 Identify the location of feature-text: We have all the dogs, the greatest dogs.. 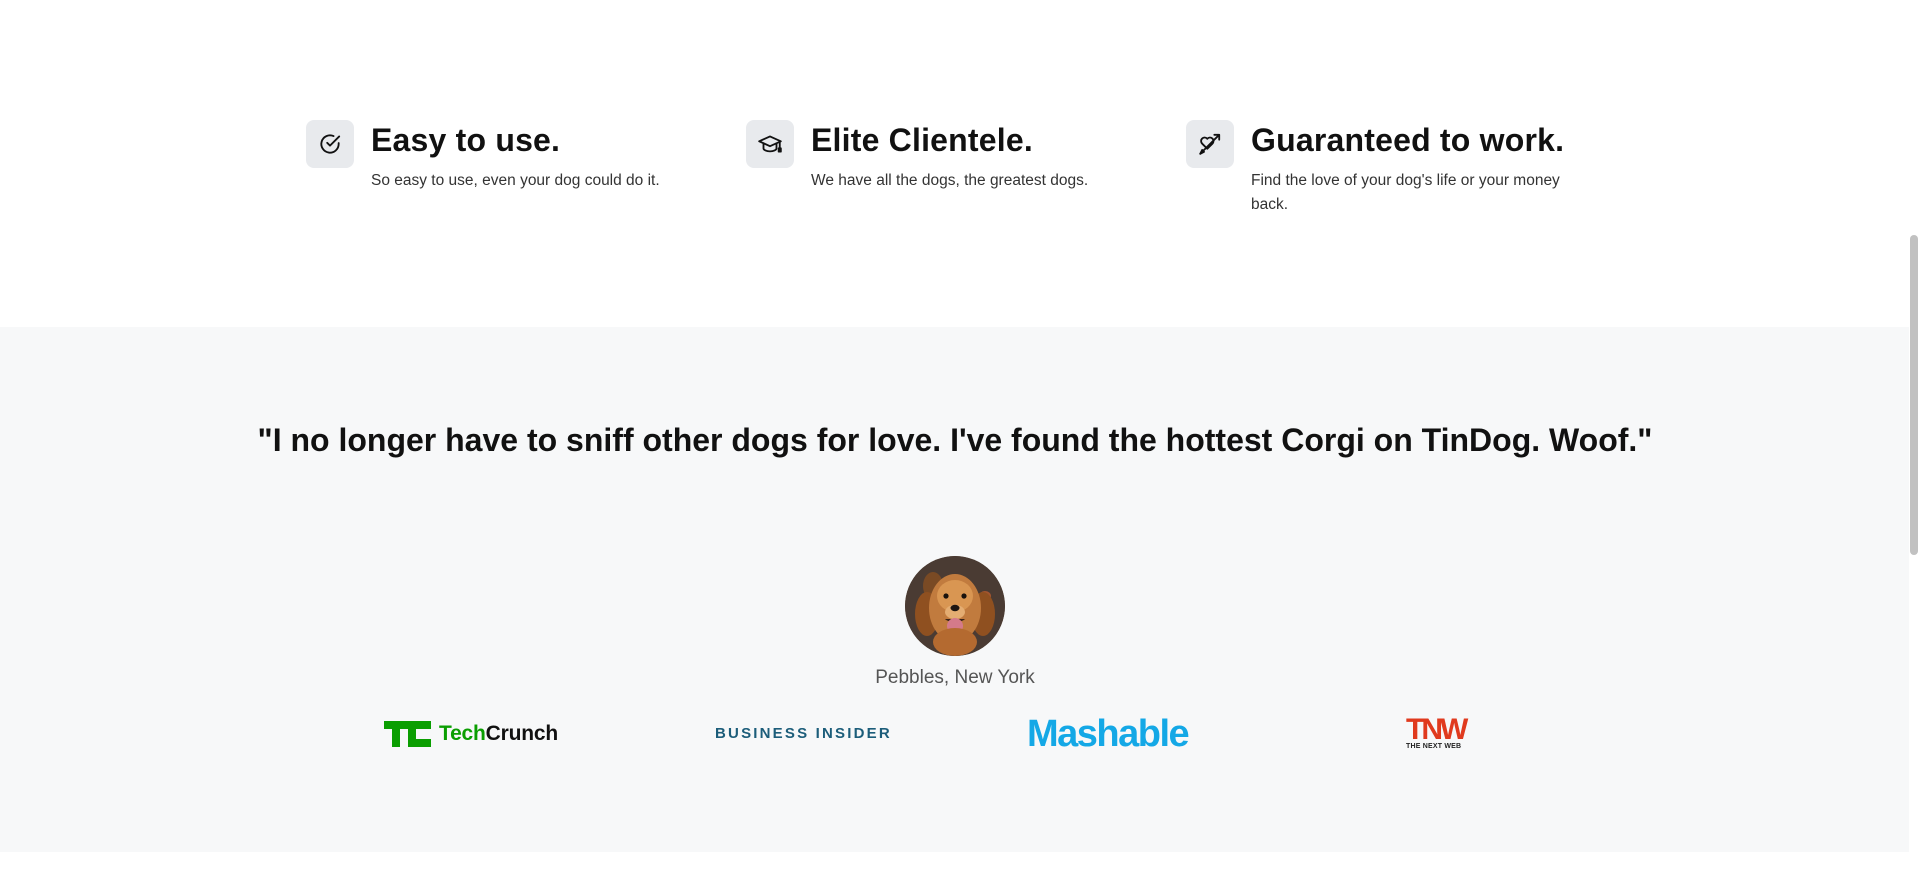
(950, 180).